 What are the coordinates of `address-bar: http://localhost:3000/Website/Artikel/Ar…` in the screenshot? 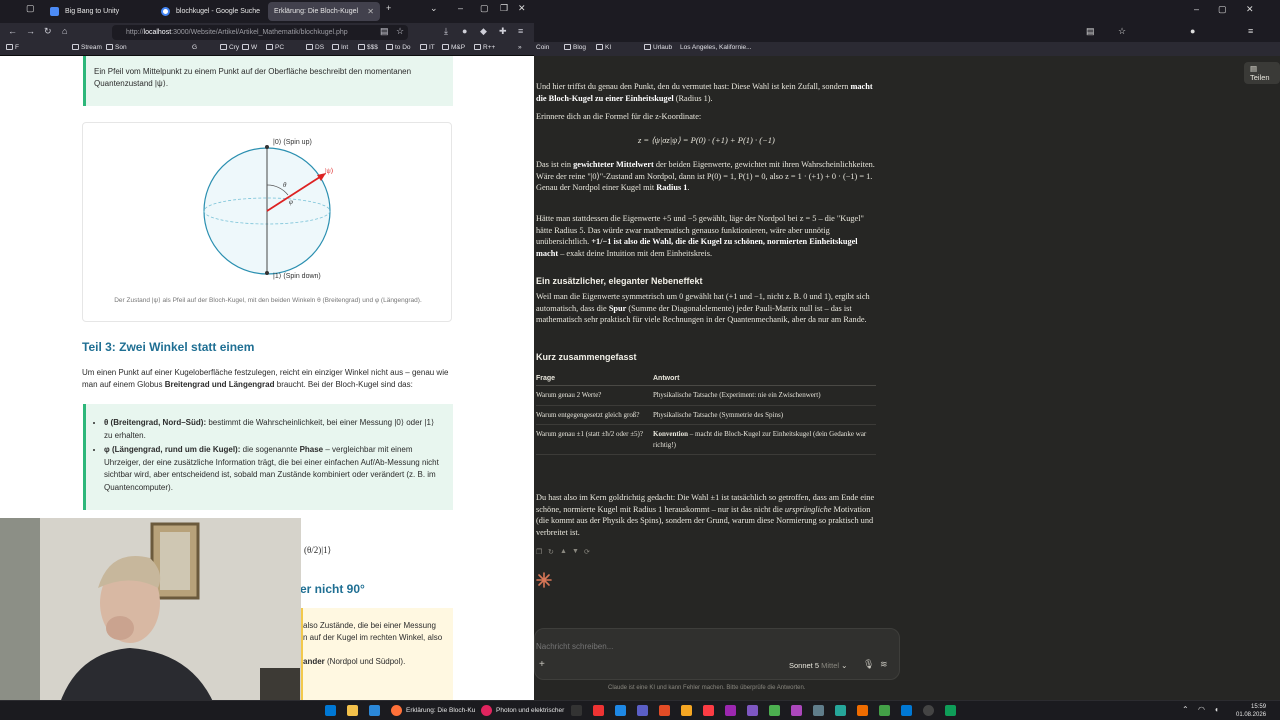 It's located at (260, 32).